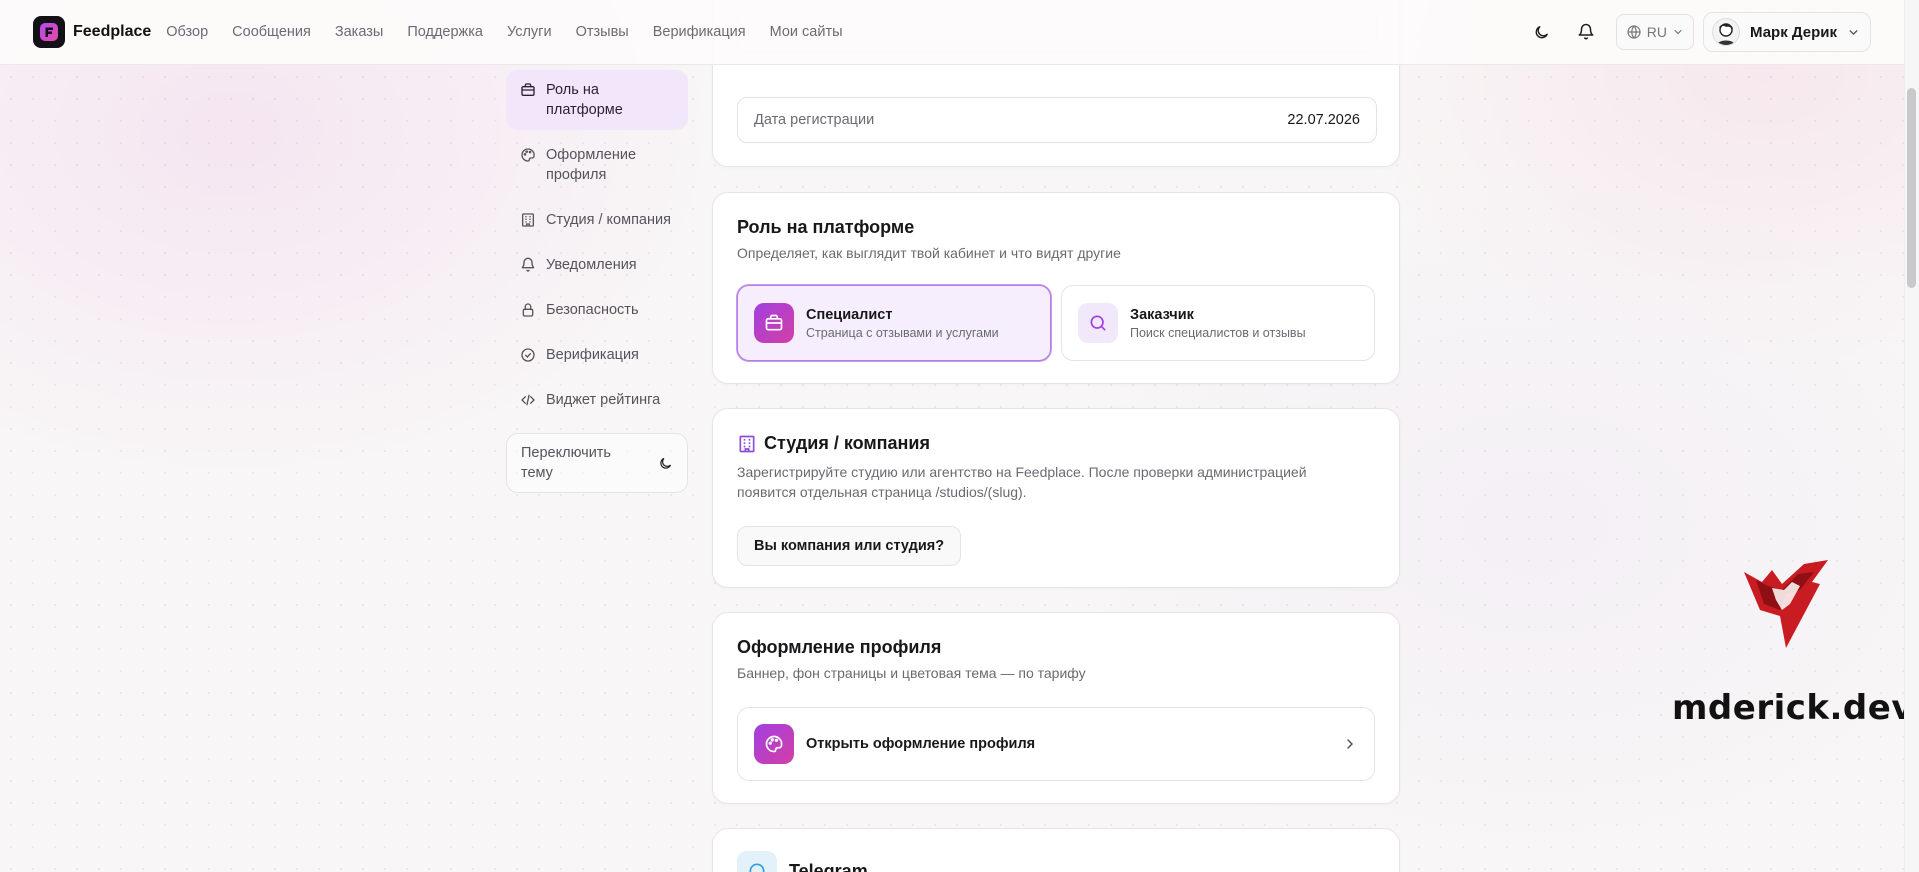 The width and height of the screenshot is (1919, 872). I want to click on registration-date-label: Дата регистрации, so click(814, 120).